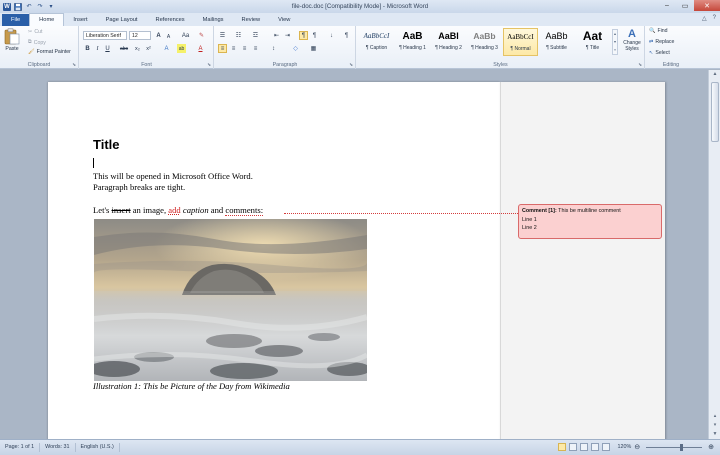 Image resolution: width=720 pixels, height=455 pixels. Describe the element at coordinates (58, 447) in the screenshot. I see `status-words: Words: 31` at that location.